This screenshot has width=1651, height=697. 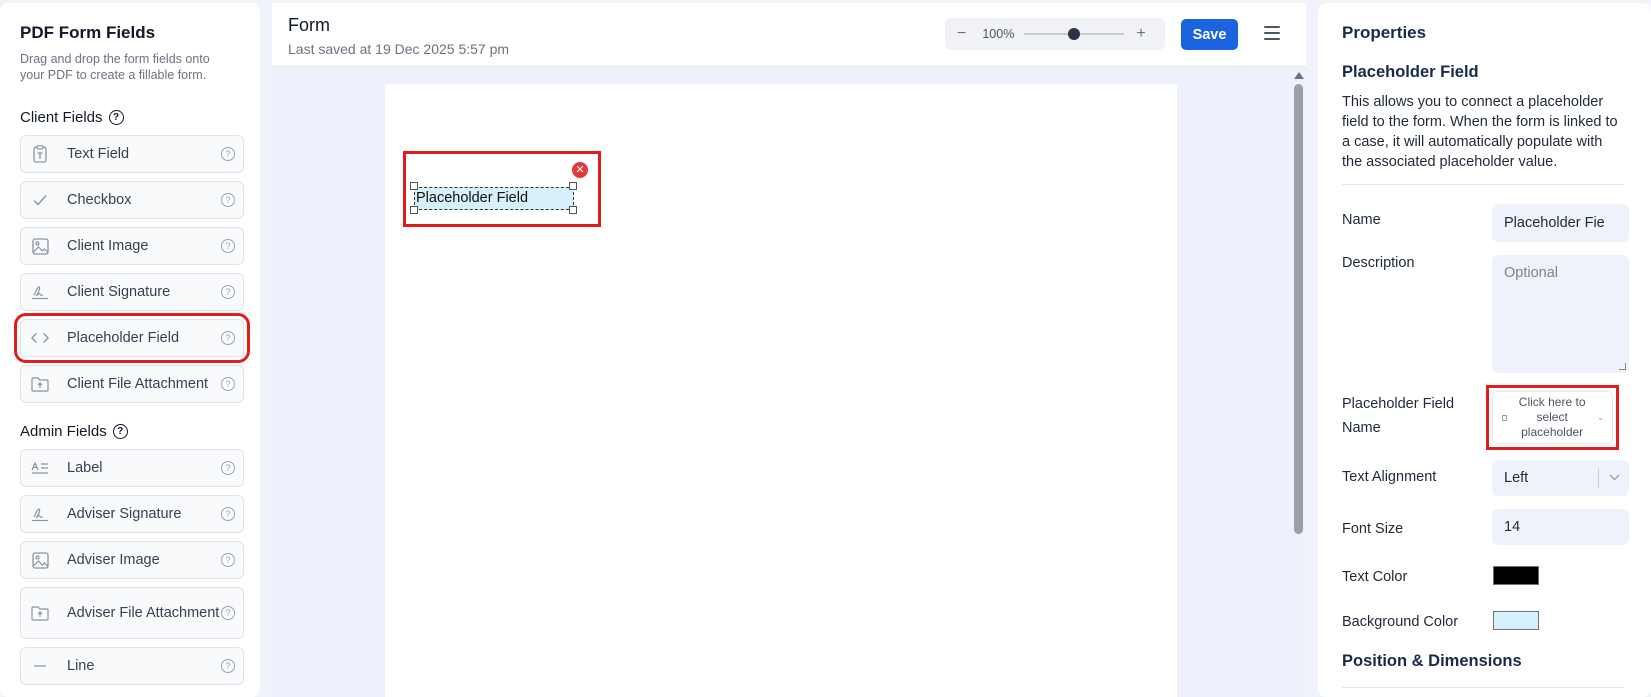 I want to click on description-placeholder: Optional, so click(x=1531, y=273).